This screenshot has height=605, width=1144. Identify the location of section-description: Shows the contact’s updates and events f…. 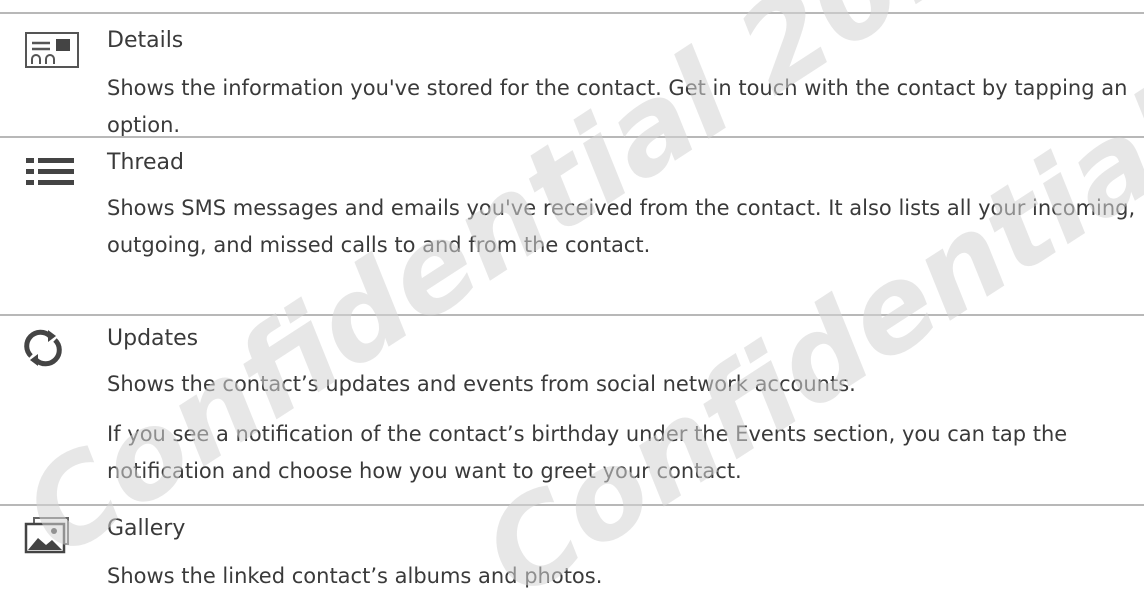
(481, 384).